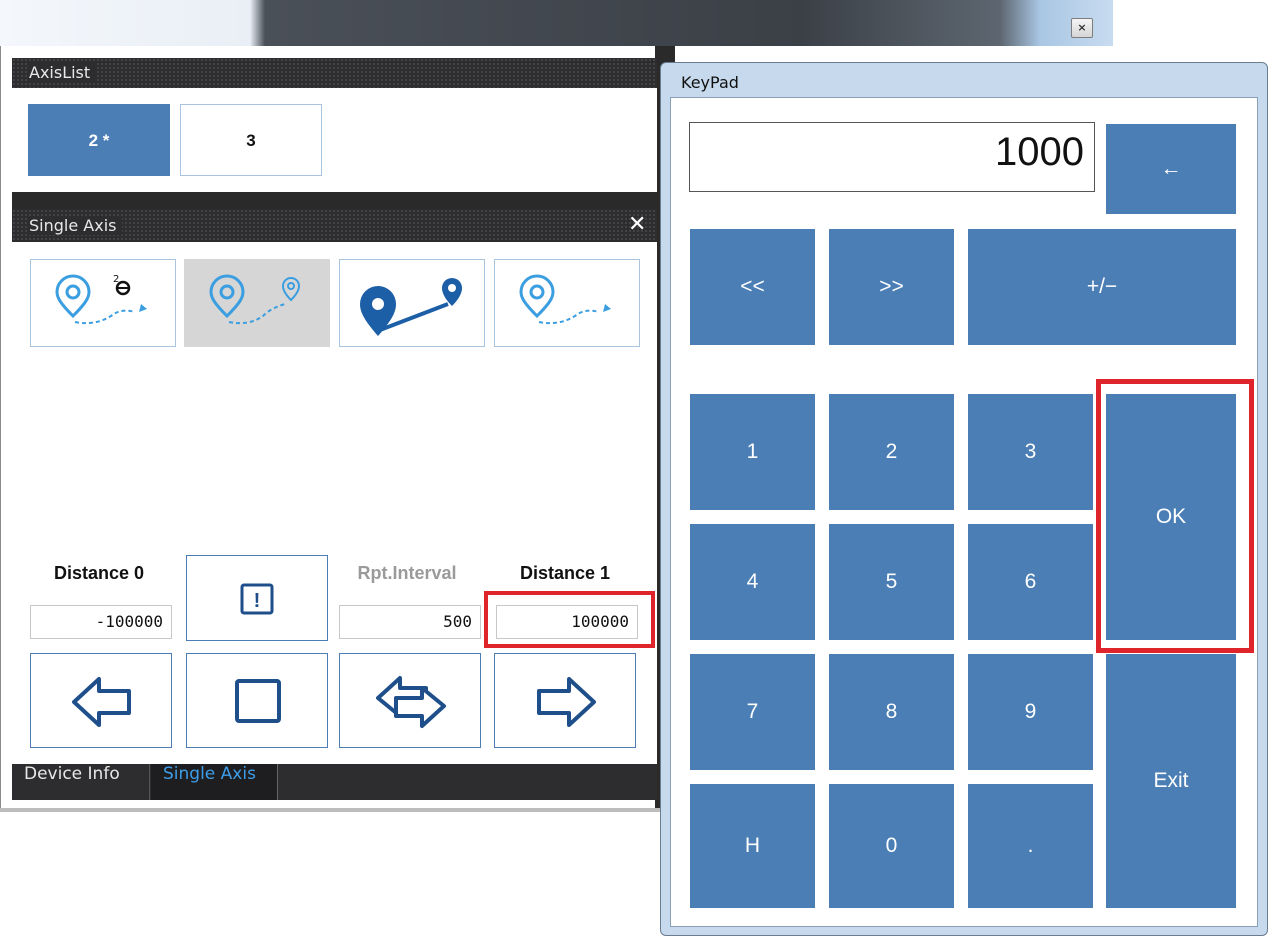 This screenshot has height=939, width=1271. What do you see at coordinates (99, 140) in the screenshot?
I see `axis-button-2: 2 *` at bounding box center [99, 140].